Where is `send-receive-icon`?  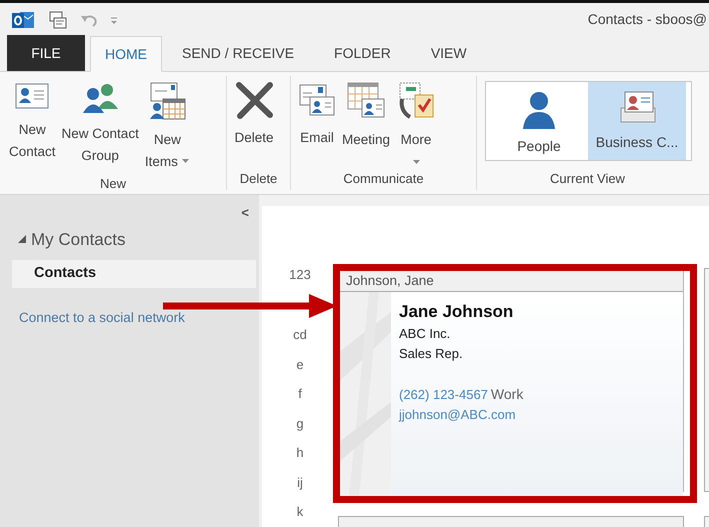
send-receive-icon is located at coordinates (58, 20).